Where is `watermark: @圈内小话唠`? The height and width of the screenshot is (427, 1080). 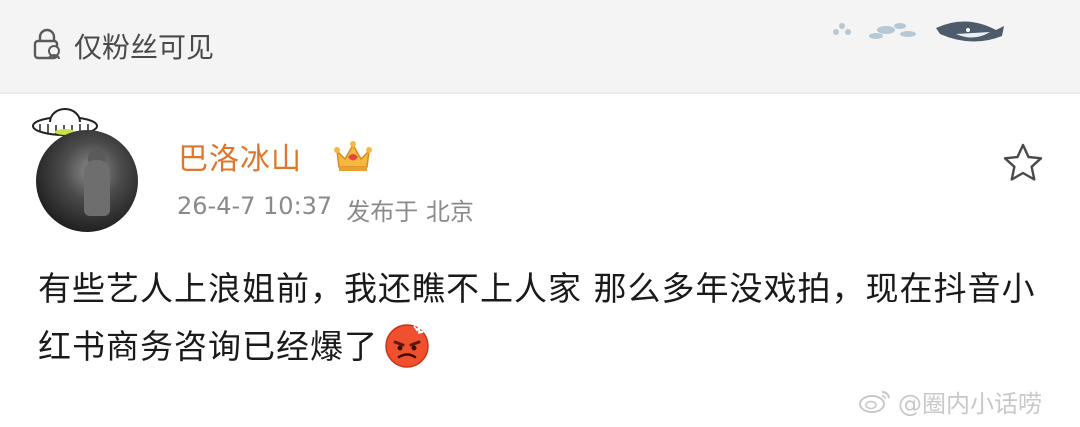 watermark: @圈内小话唠 is located at coordinates (950, 401).